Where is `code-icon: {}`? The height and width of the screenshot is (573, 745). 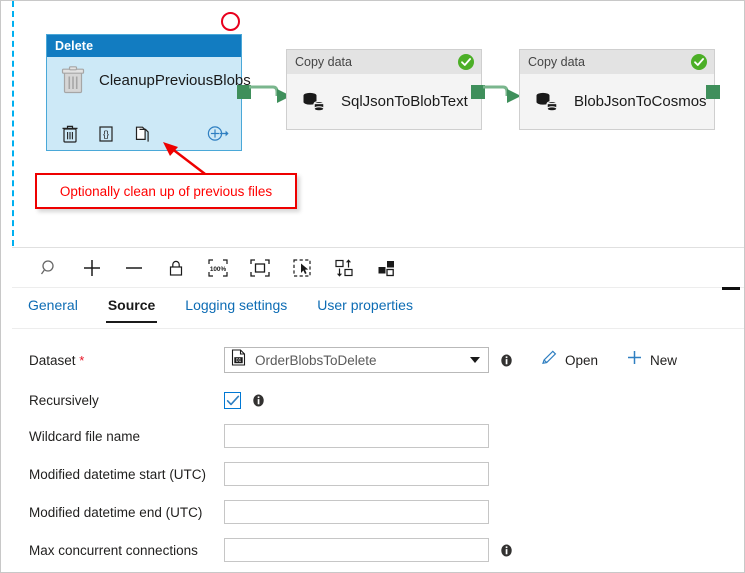 code-icon: {} is located at coordinates (106, 133).